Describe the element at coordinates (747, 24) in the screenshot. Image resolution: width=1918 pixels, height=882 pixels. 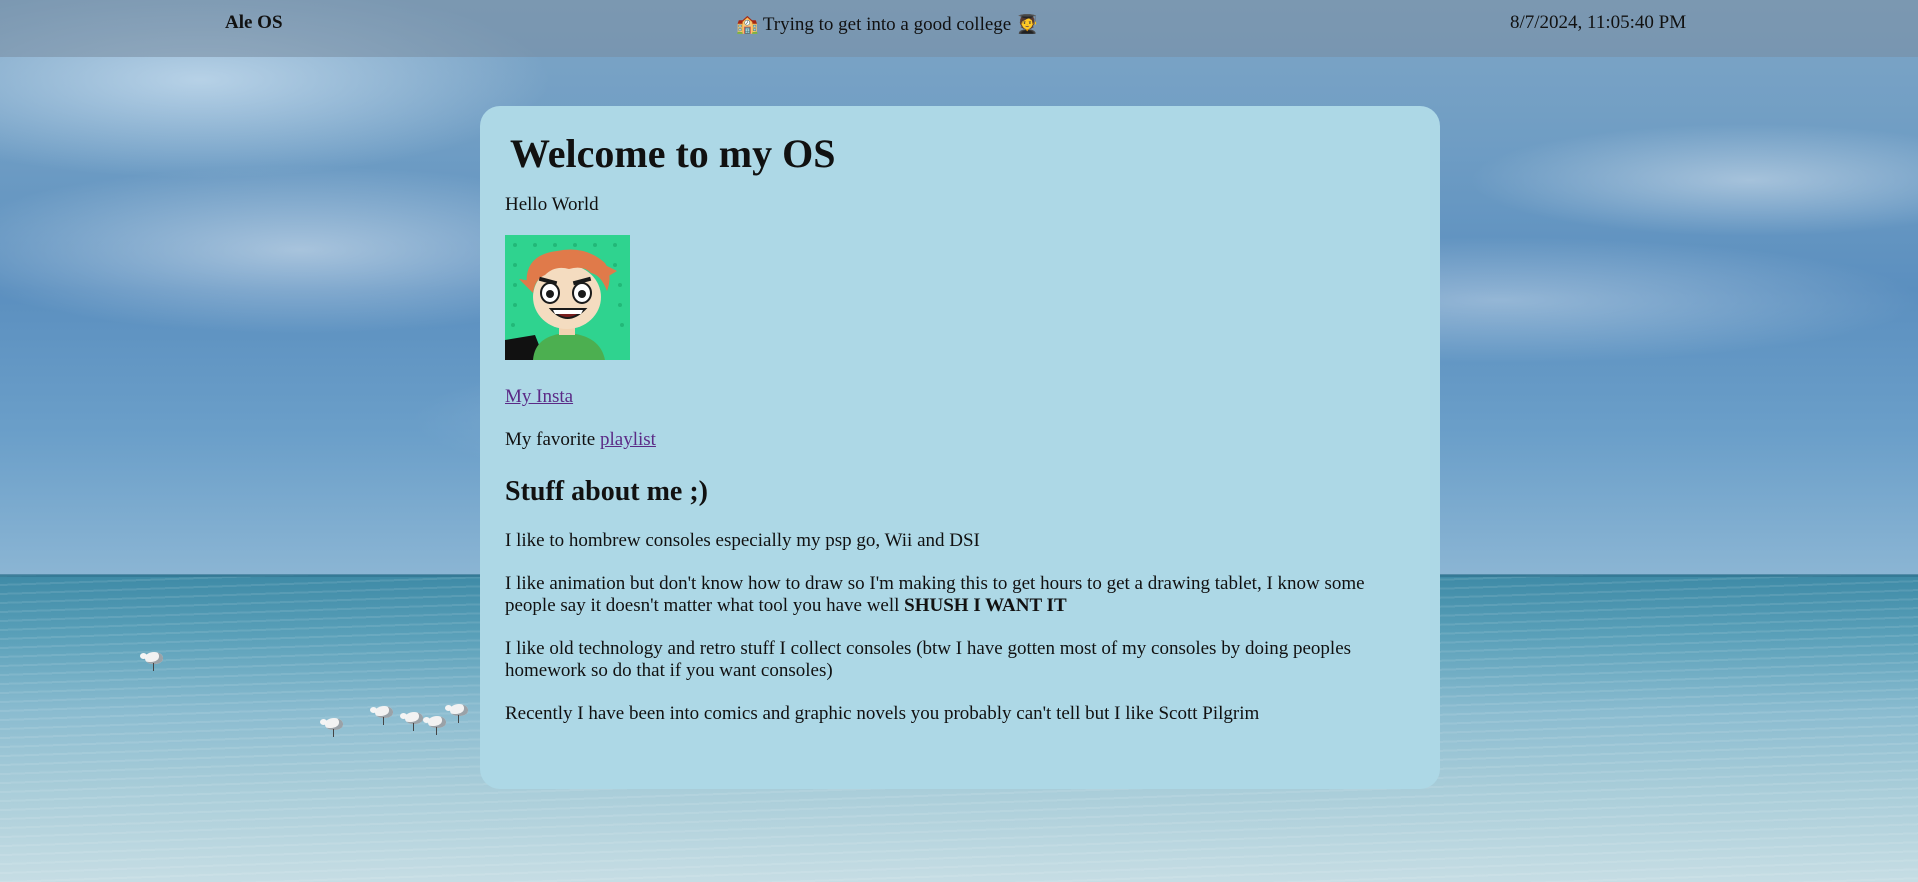
I see `school-icon: 🏫` at that location.